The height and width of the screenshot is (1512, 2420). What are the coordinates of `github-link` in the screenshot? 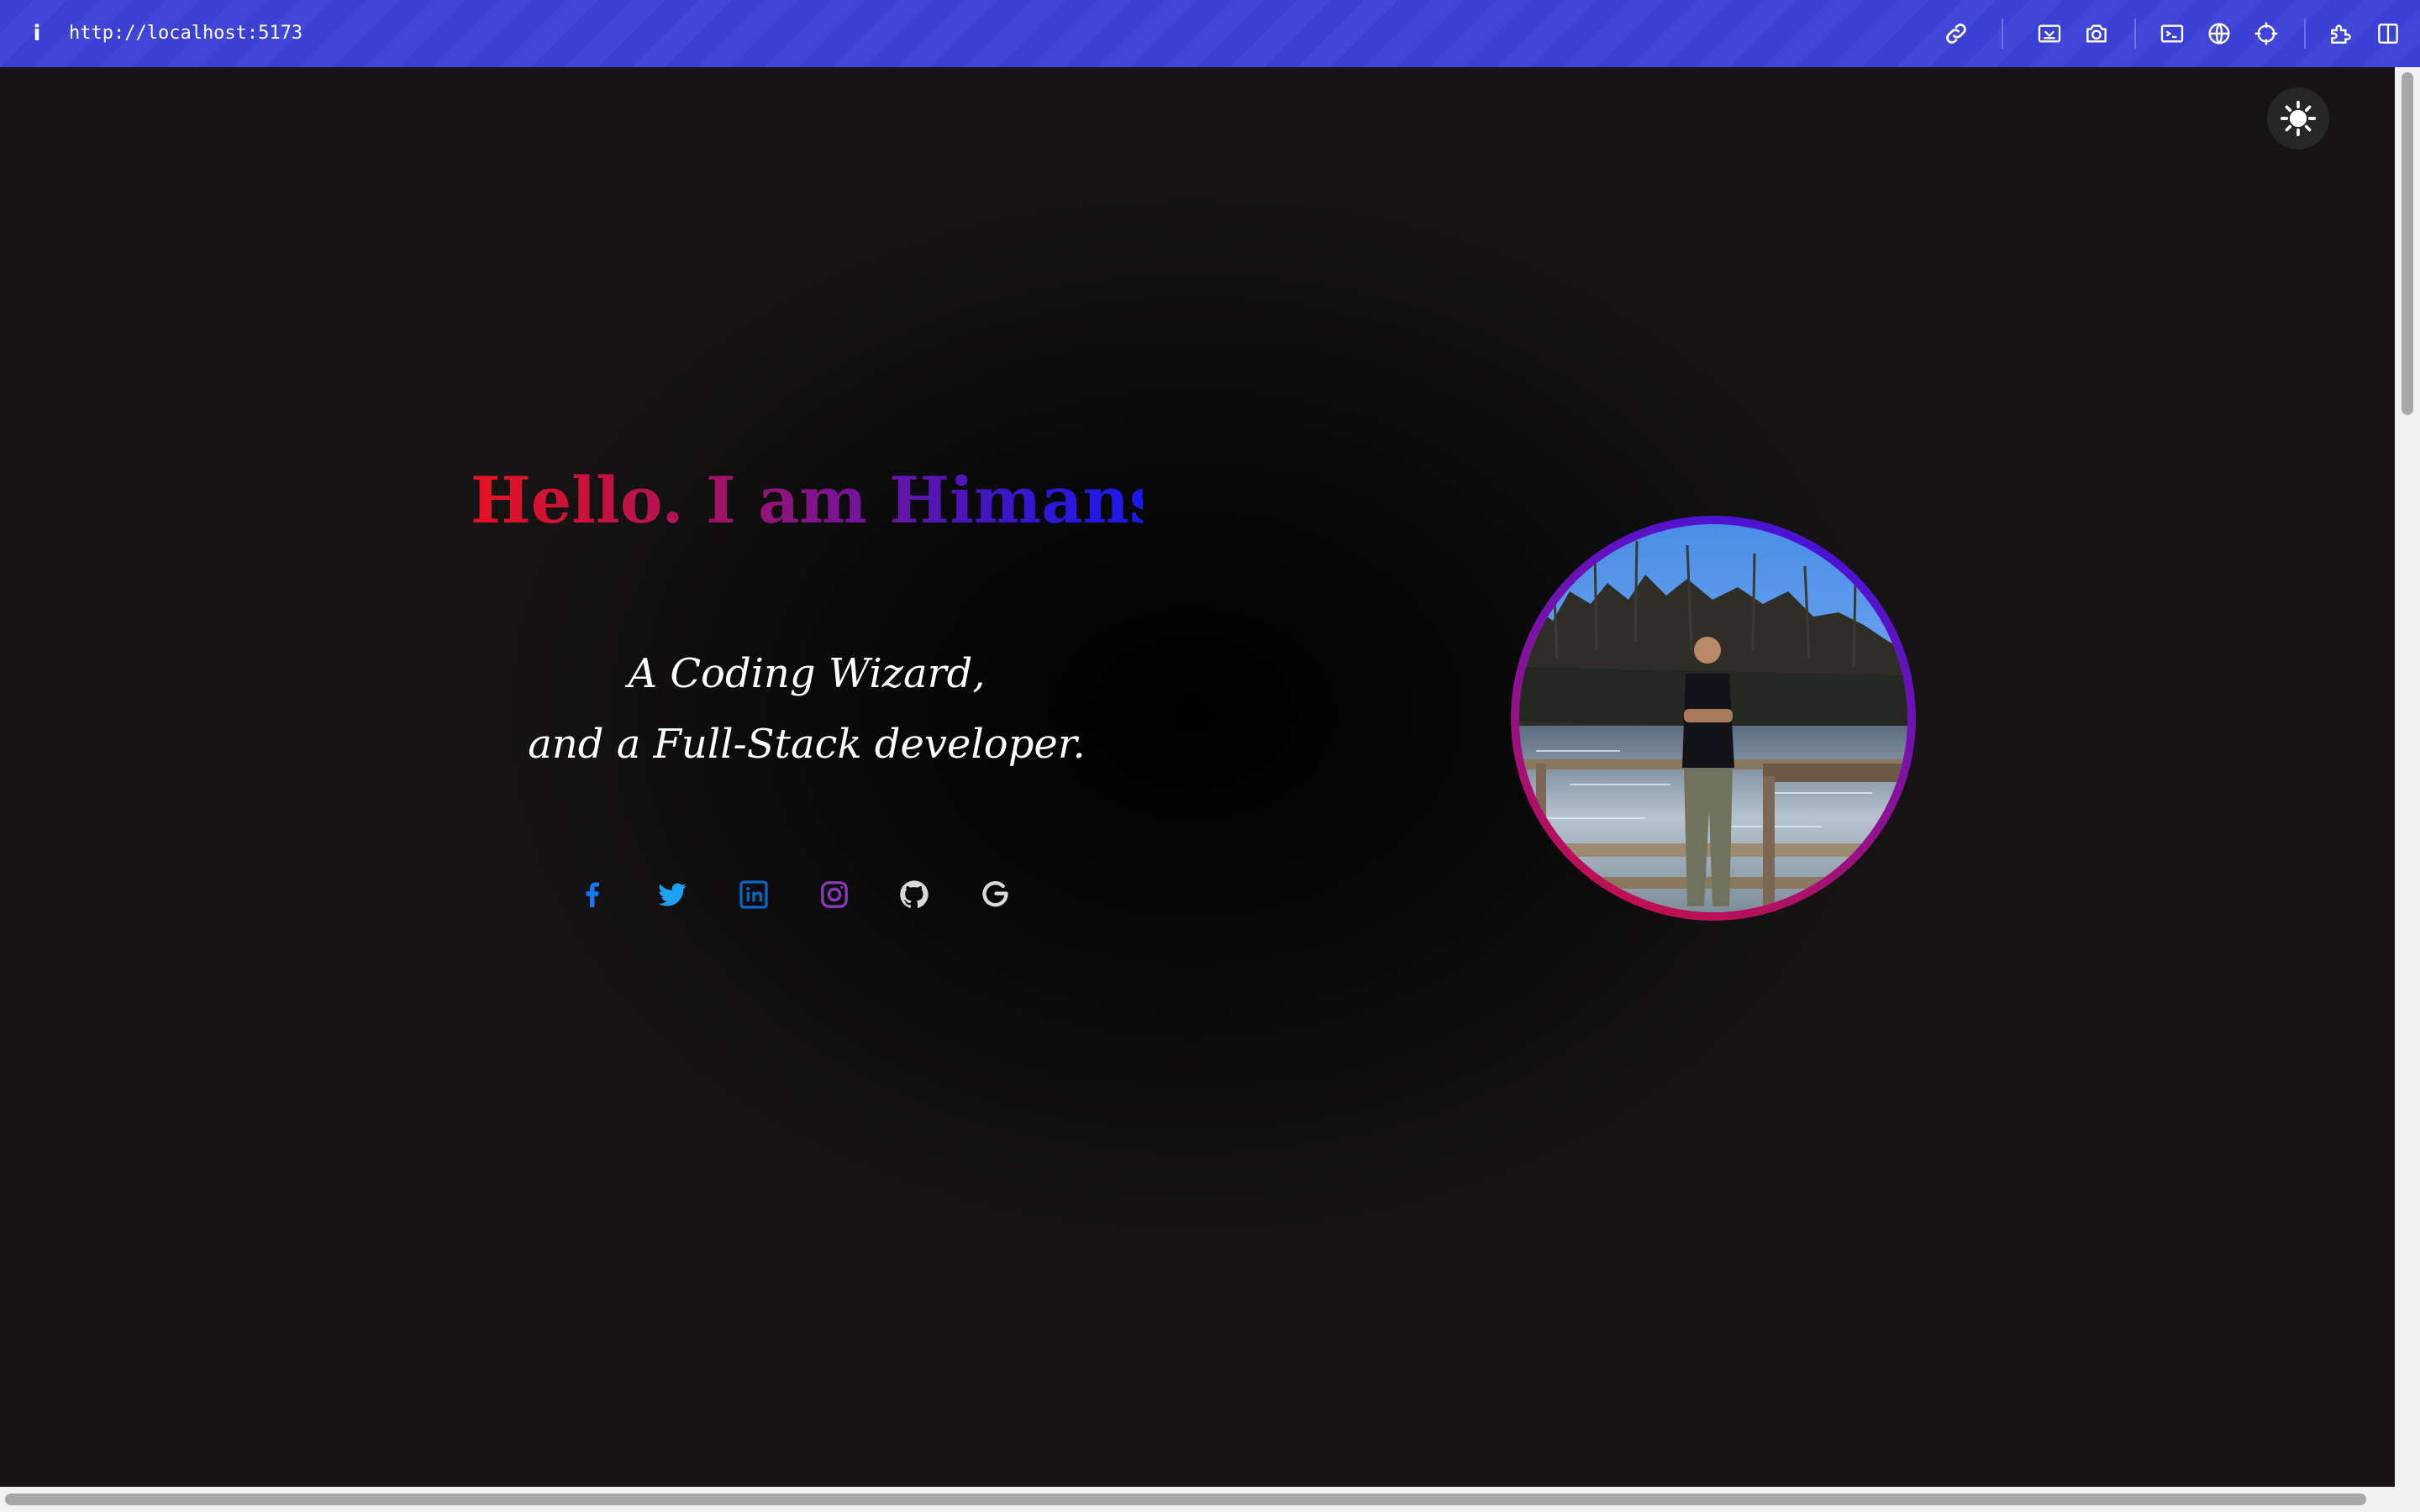 It's located at (914, 895).